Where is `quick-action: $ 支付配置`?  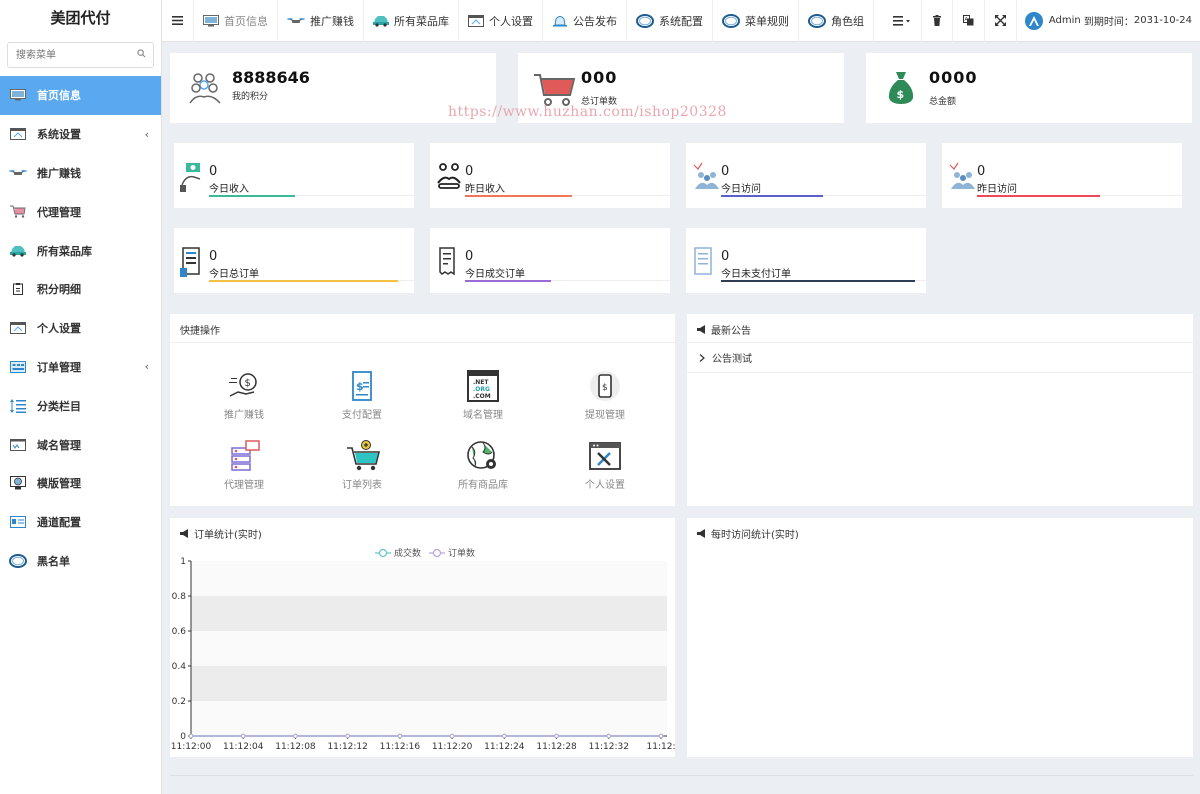
quick-action: $ 支付配置 is located at coordinates (362, 395).